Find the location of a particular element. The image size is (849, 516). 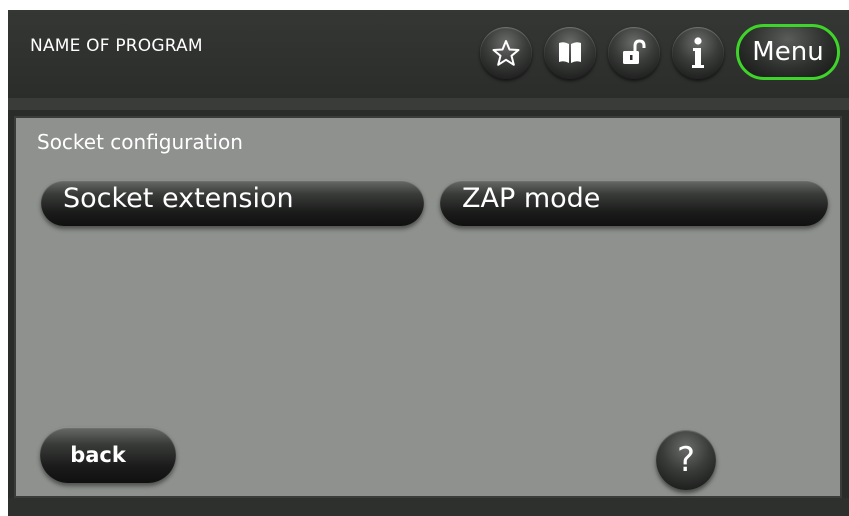

socket-extension-button: Socket extension is located at coordinates (232, 203).